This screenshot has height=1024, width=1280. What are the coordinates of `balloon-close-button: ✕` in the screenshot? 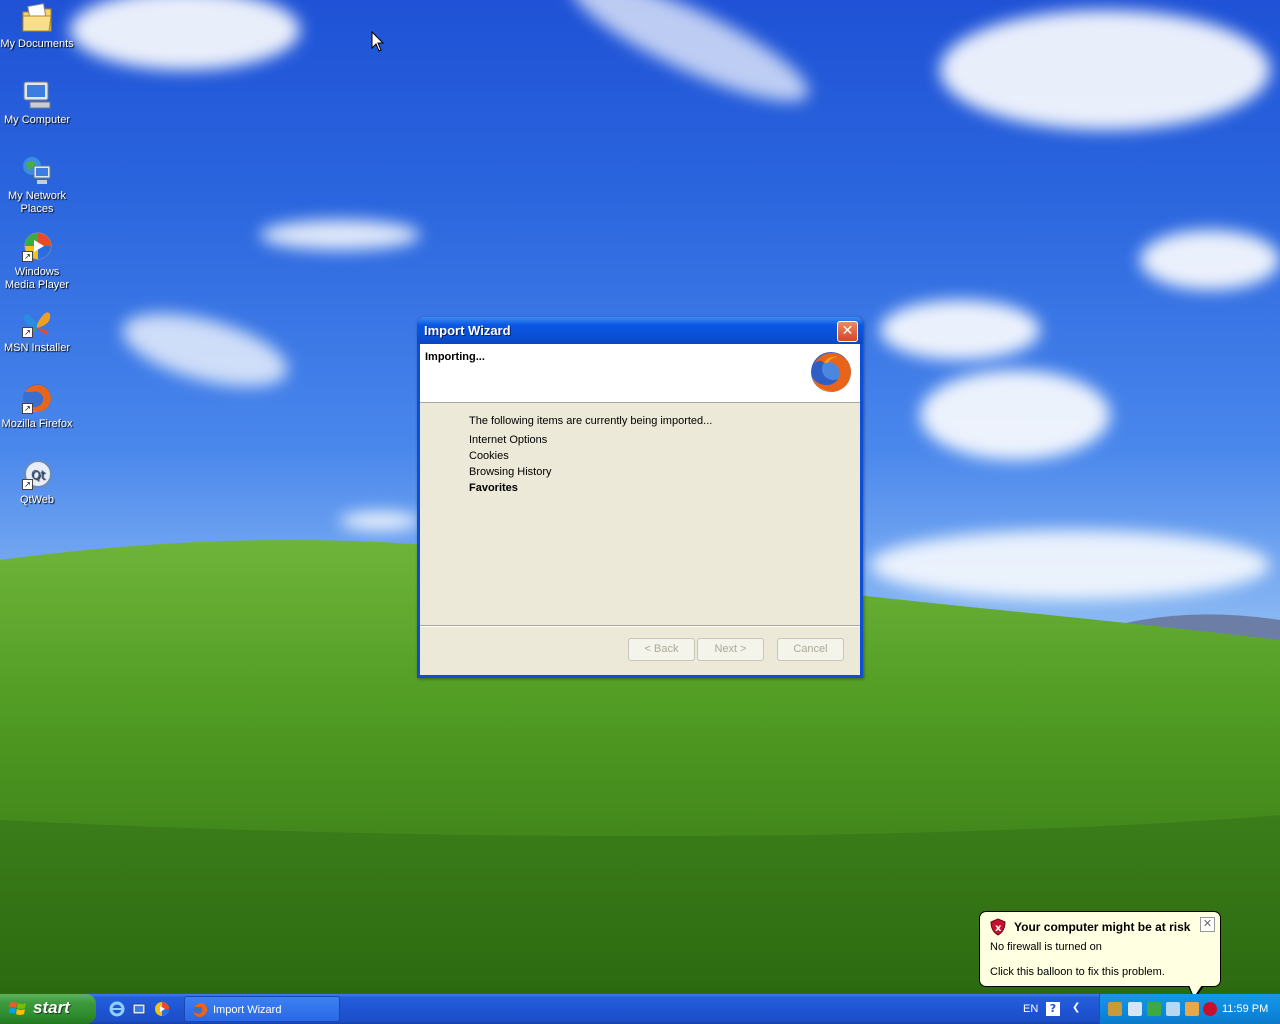 It's located at (1207, 924).